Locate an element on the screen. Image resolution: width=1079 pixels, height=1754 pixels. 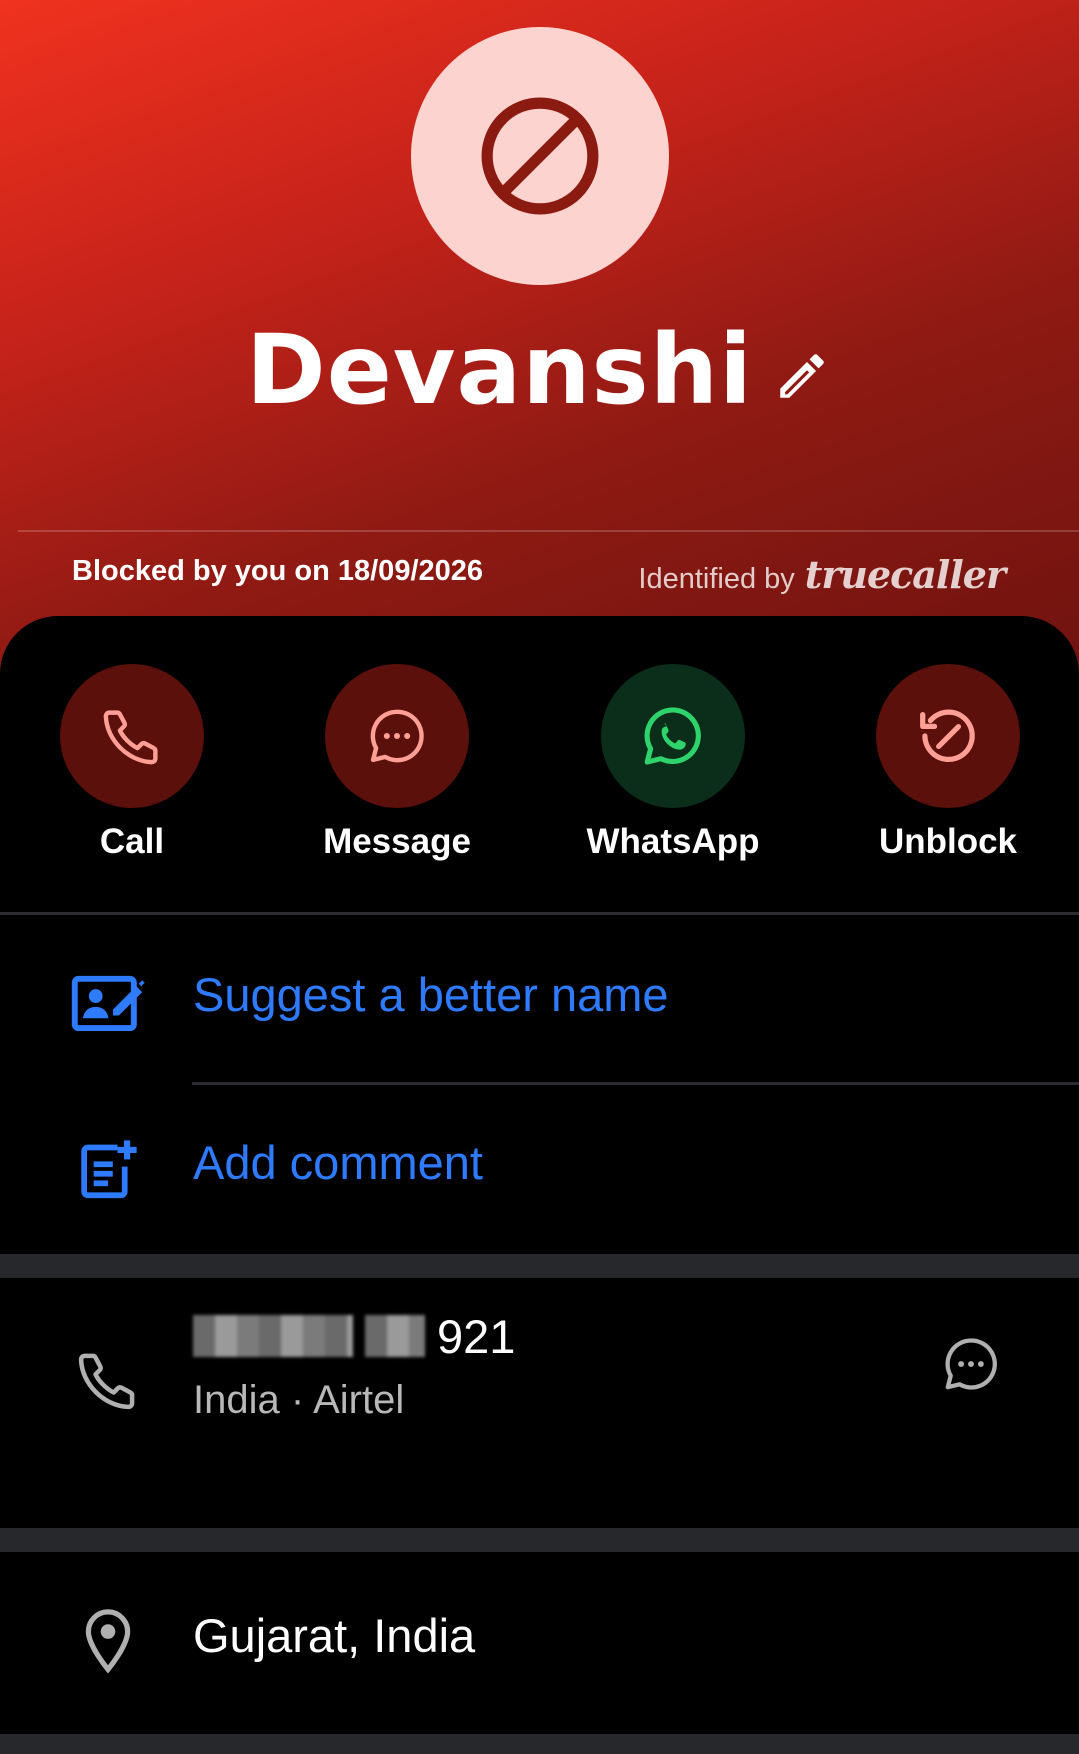
phone-number-suffix: 921 is located at coordinates (476, 1336).